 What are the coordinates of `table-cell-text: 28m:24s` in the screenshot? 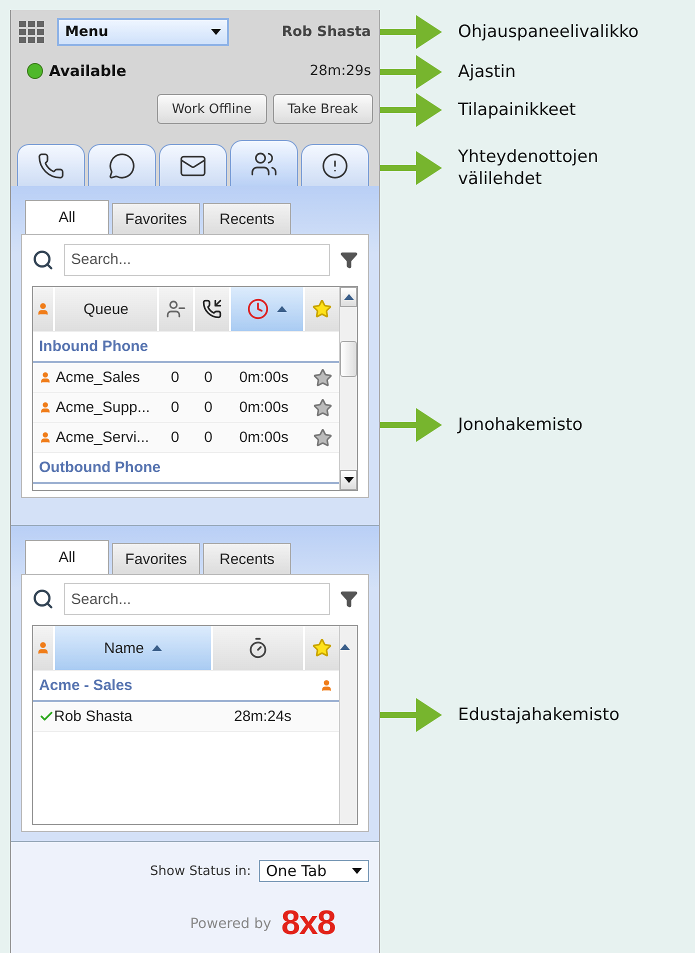 It's located at (263, 717).